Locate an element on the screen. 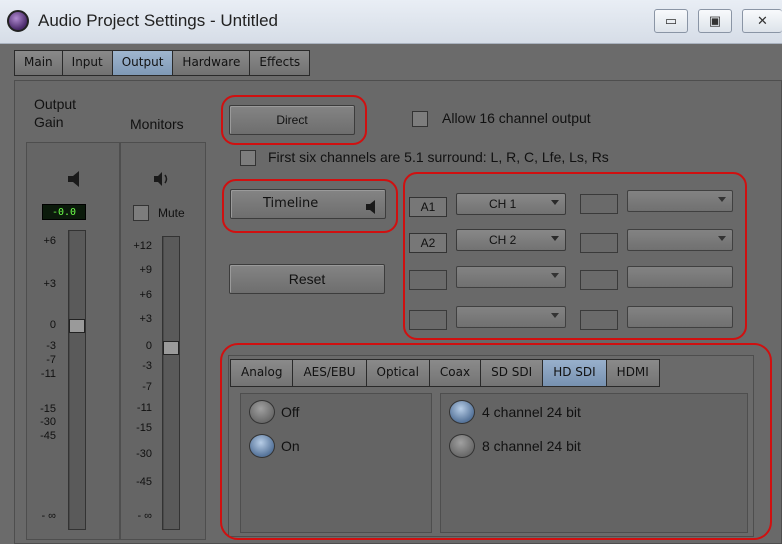 The image size is (782, 544). gain-meter-track is located at coordinates (77, 380).